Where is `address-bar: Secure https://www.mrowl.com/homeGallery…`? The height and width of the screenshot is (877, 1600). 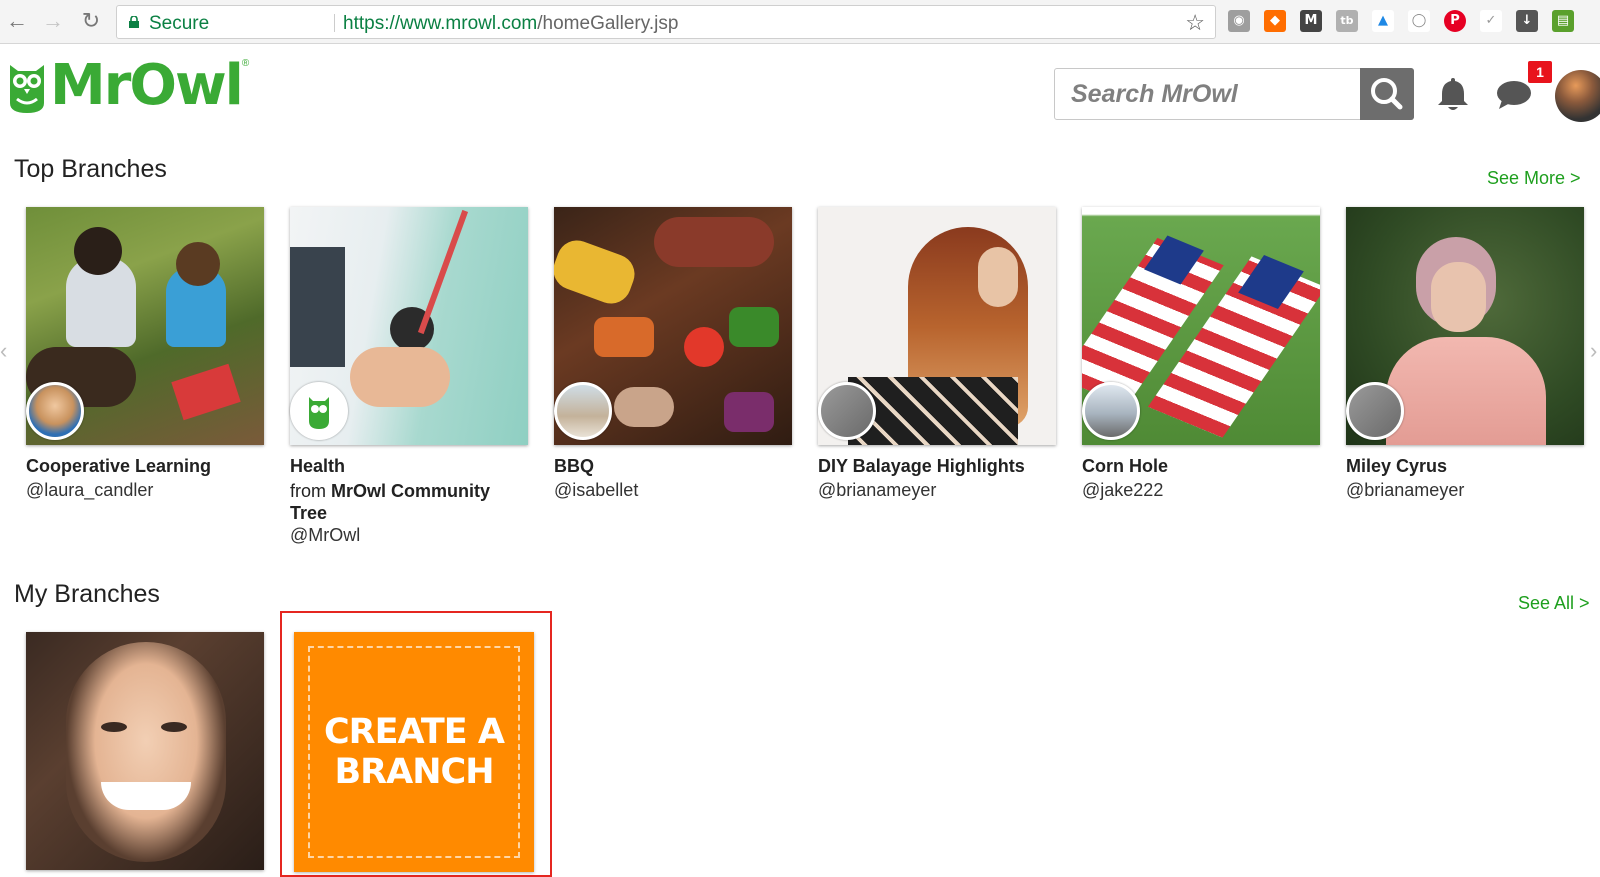
address-bar: Secure https://www.mrowl.com/homeGallery… is located at coordinates (666, 22).